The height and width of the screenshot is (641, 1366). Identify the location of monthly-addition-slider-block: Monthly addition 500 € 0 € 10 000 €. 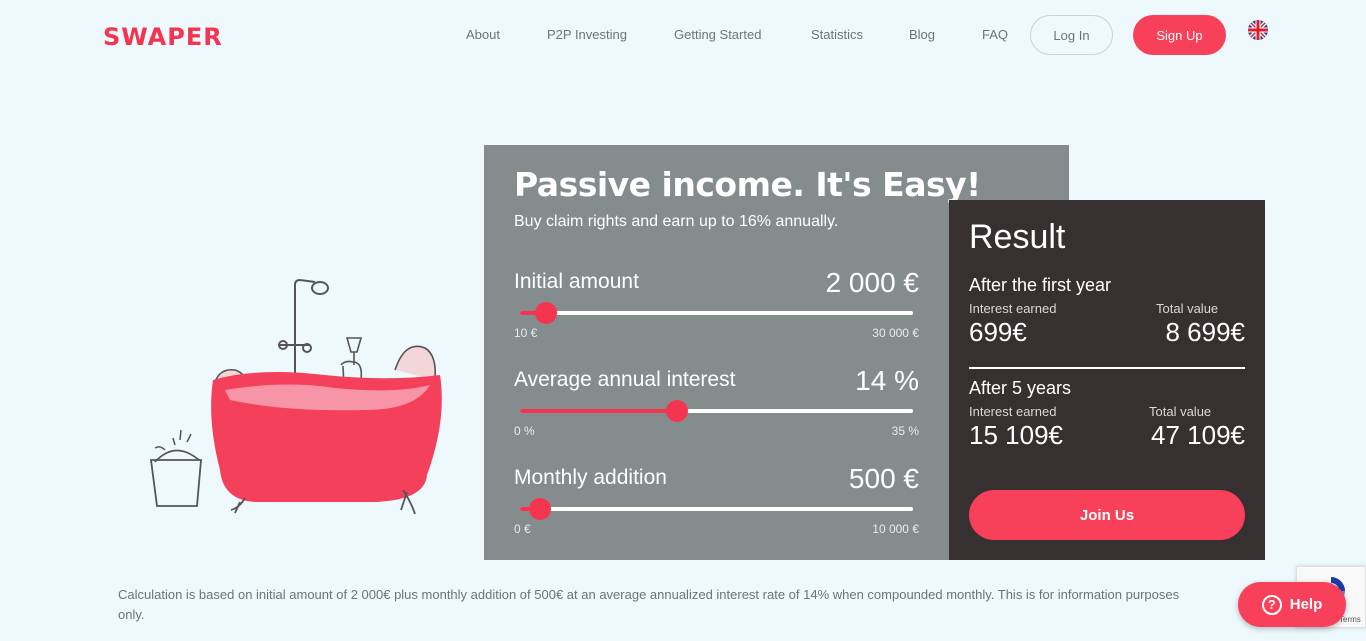
(716, 504).